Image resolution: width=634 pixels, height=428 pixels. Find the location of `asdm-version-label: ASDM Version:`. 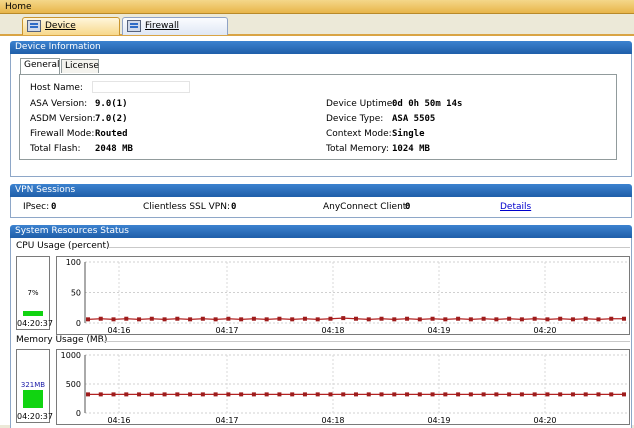

asdm-version-label: ASDM Version: is located at coordinates (63, 119).